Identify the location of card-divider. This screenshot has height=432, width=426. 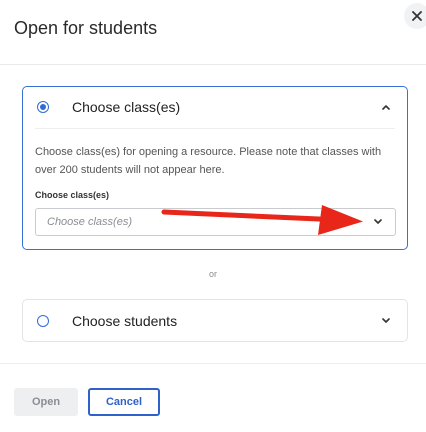
(215, 128).